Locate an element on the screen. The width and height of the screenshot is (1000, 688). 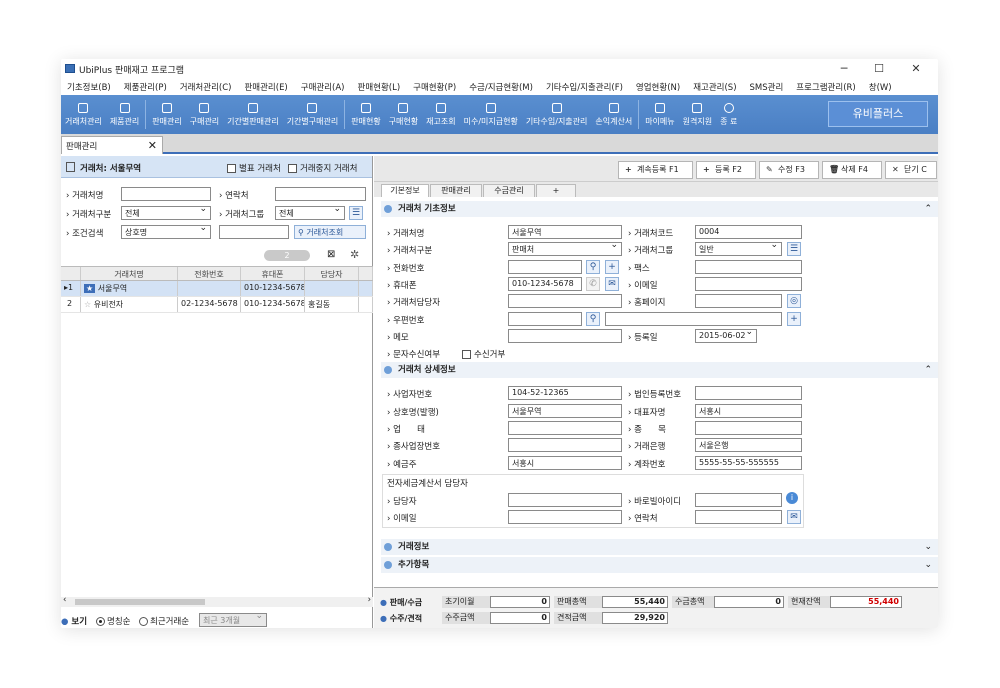
type-field: 판매처 is located at coordinates (565, 249).